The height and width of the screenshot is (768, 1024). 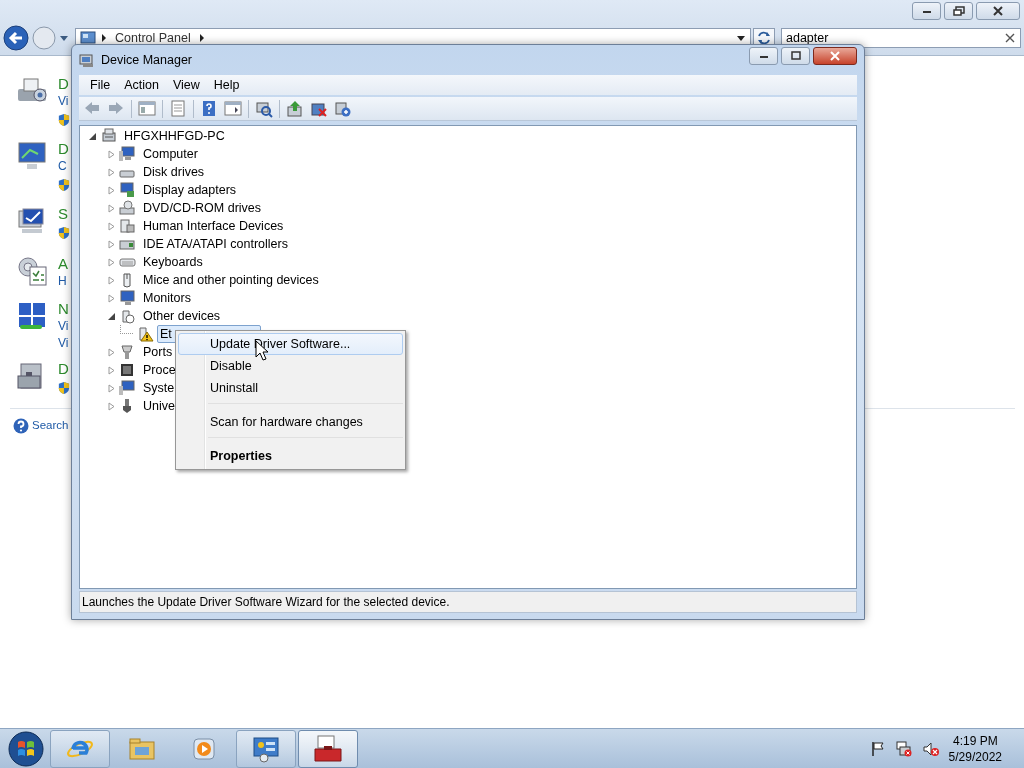 What do you see at coordinates (87, 60) in the screenshot?
I see `device-manager-icon` at bounding box center [87, 60].